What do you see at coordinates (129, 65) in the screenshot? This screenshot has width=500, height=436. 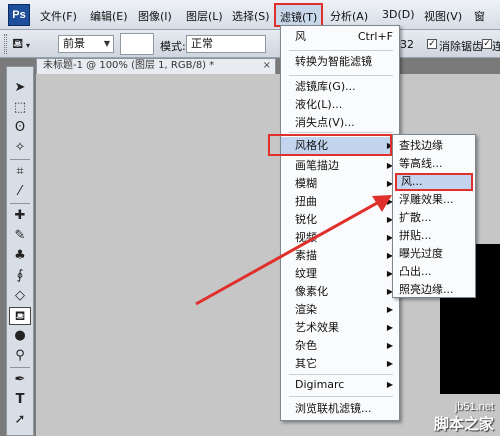 I see `document-title: 未标题-1 @ 100% (图层 1, RGB/8) *` at bounding box center [129, 65].